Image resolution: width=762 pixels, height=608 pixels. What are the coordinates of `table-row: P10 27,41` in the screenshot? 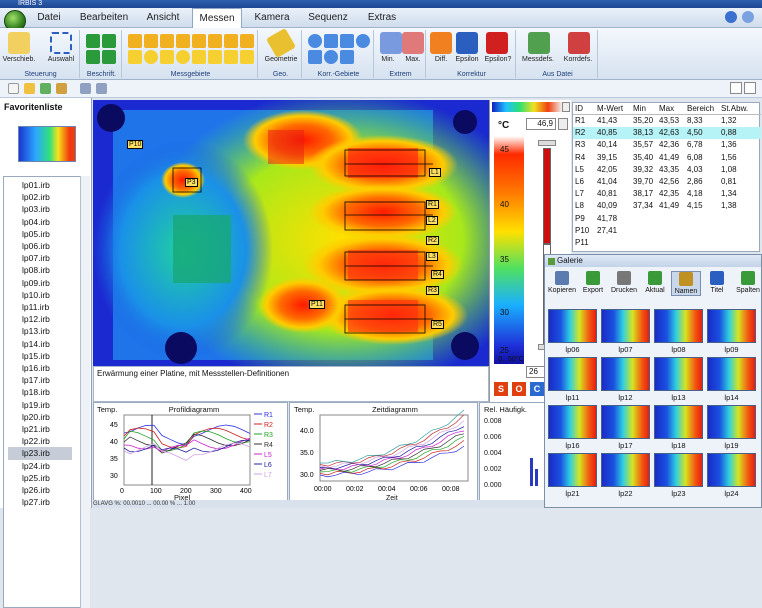 It's located at (667, 231).